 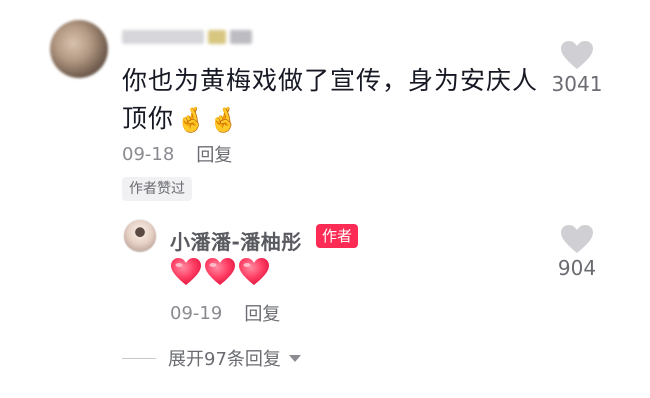 What do you see at coordinates (139, 358) in the screenshot?
I see `divider-line` at bounding box center [139, 358].